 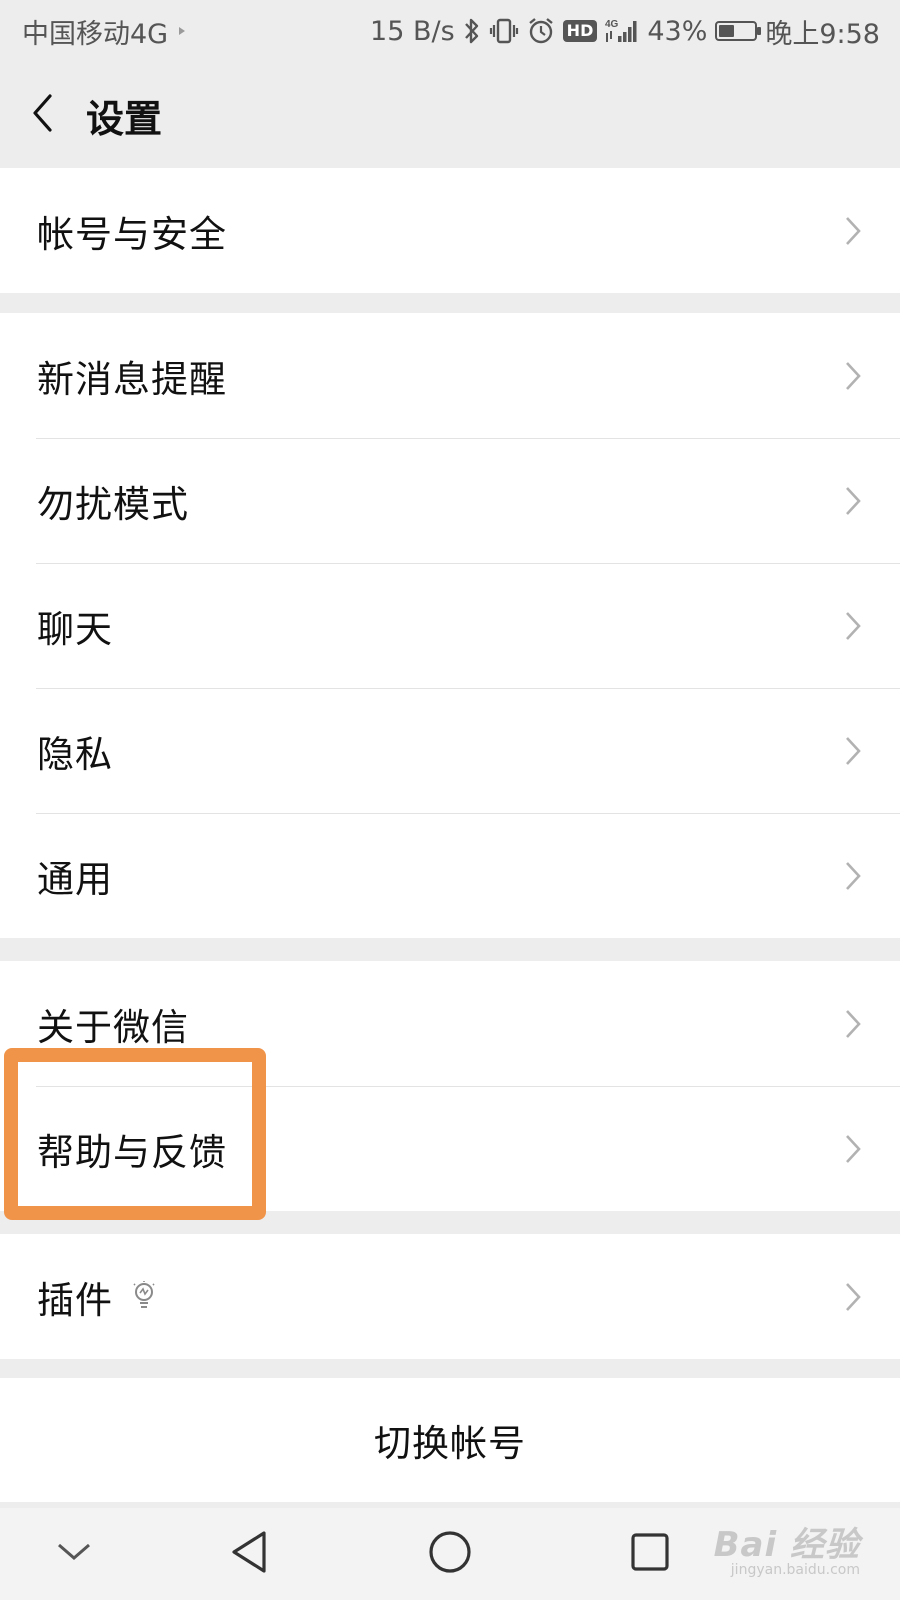 What do you see at coordinates (727, 31) in the screenshot?
I see `battery-fill` at bounding box center [727, 31].